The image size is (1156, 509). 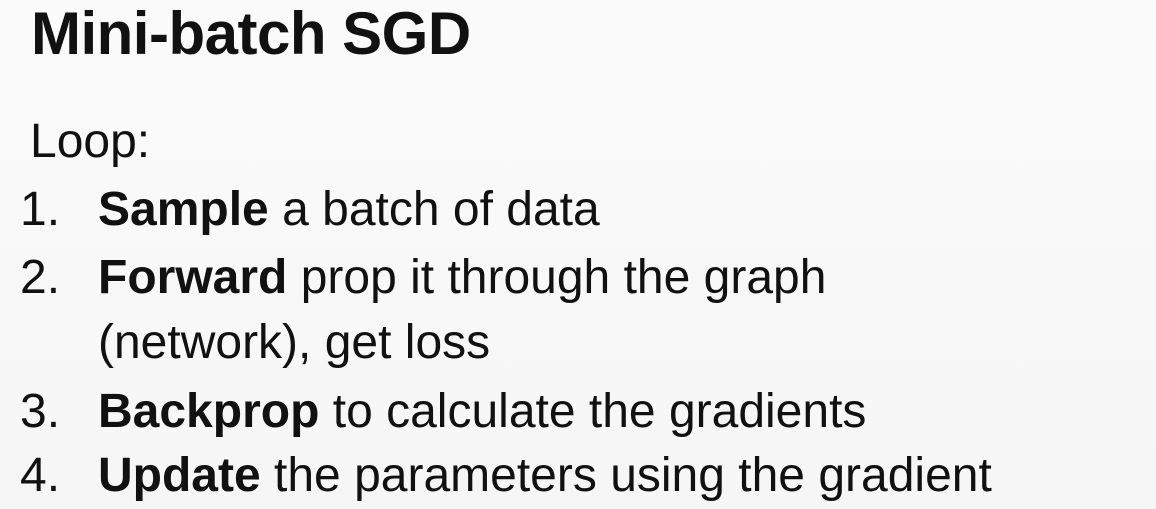 I want to click on list-item-text: to calculate the gradients, so click(x=593, y=411).